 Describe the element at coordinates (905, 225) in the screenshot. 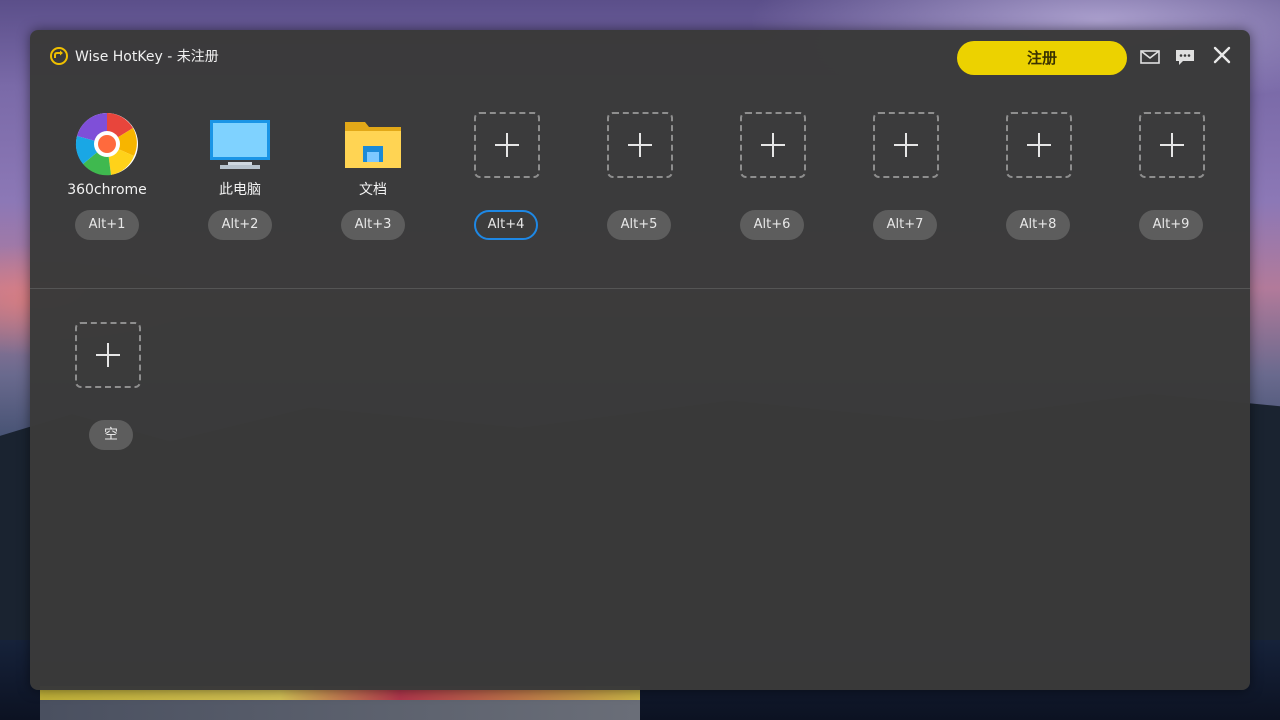

I see `hotkey-badge-7: Alt+7` at that location.